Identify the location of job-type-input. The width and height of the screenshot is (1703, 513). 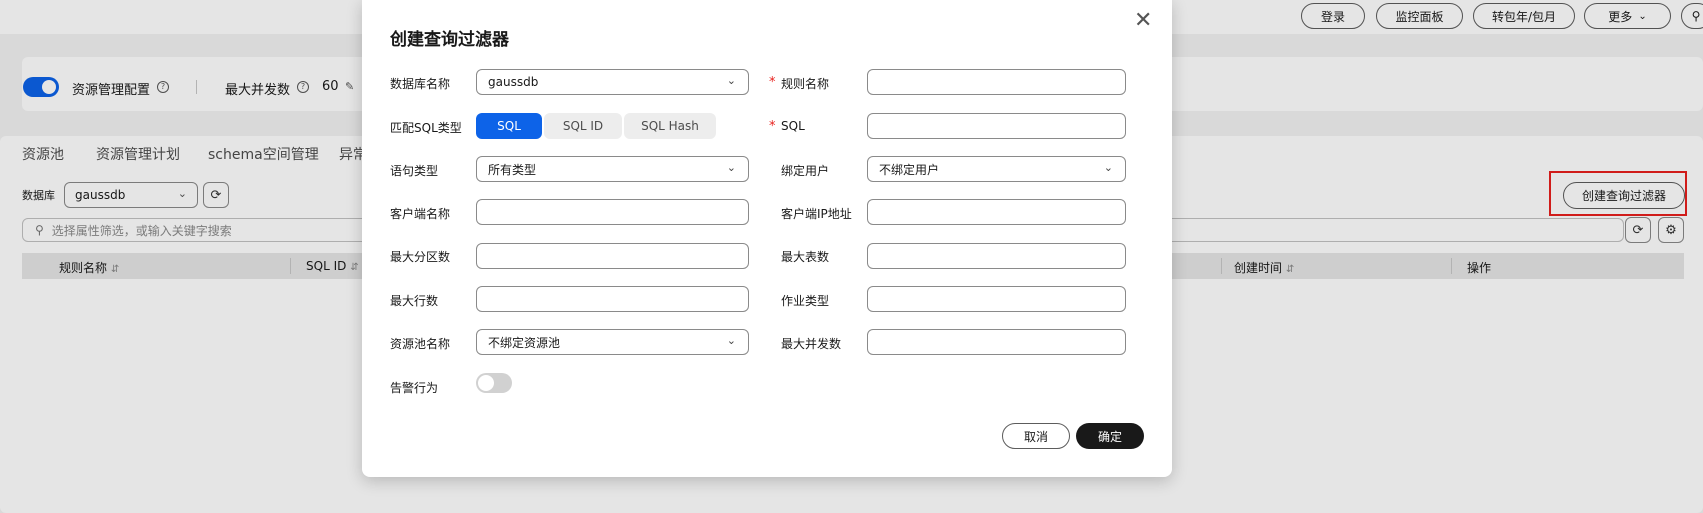
(996, 299).